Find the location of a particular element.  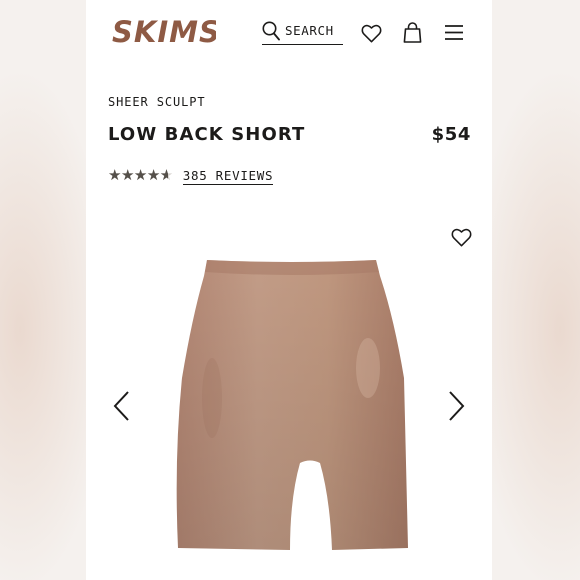

wishlist-heart-icon is located at coordinates (461, 237).